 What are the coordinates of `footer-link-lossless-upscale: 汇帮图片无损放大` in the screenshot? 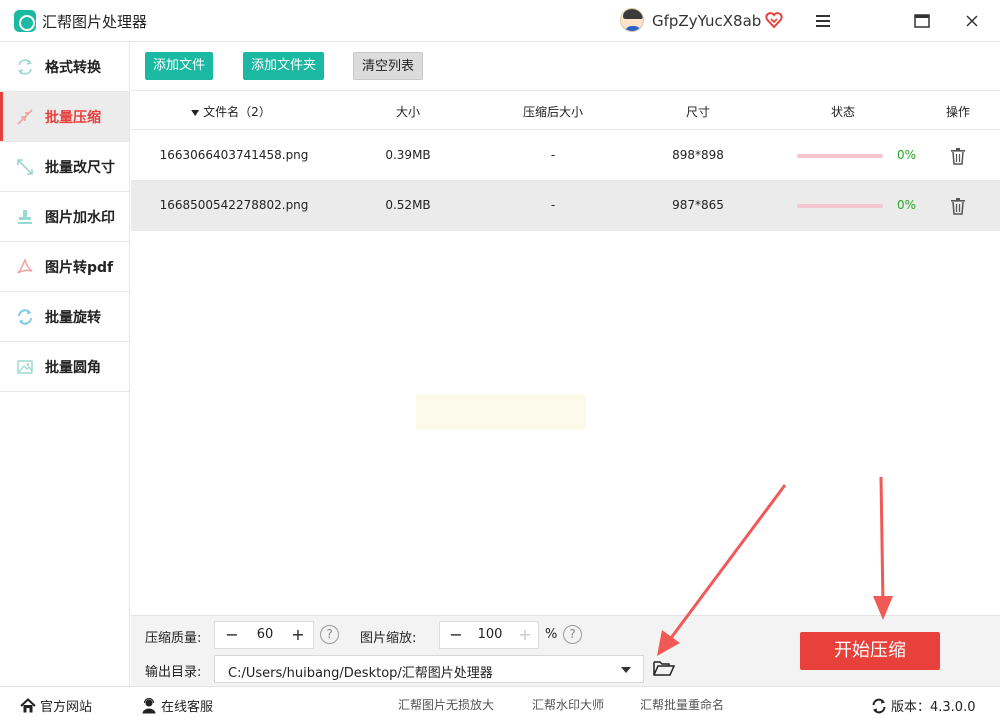 It's located at (446, 704).